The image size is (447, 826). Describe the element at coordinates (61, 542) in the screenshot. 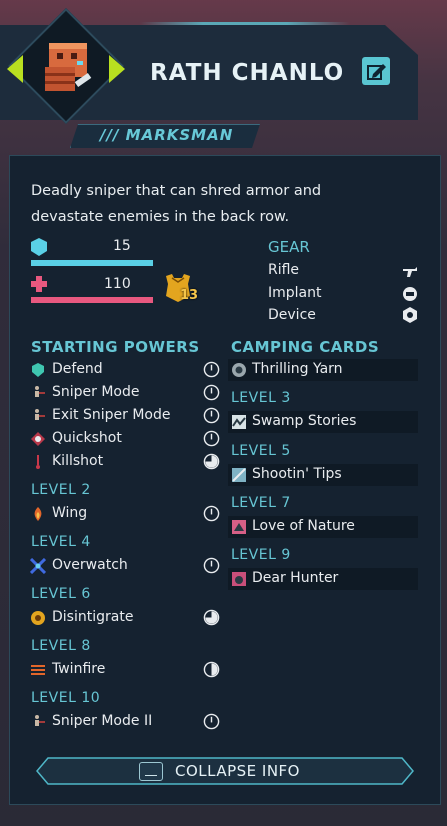

I see `power-level-title: LEVEL 4` at that location.